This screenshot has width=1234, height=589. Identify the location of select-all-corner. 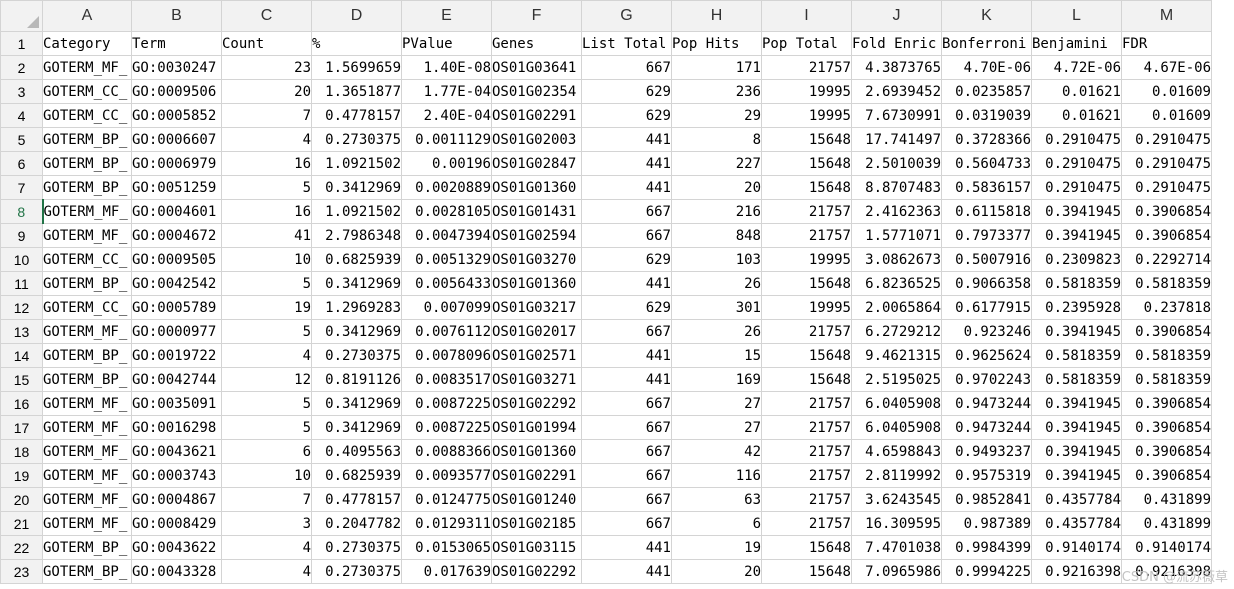
(21, 16).